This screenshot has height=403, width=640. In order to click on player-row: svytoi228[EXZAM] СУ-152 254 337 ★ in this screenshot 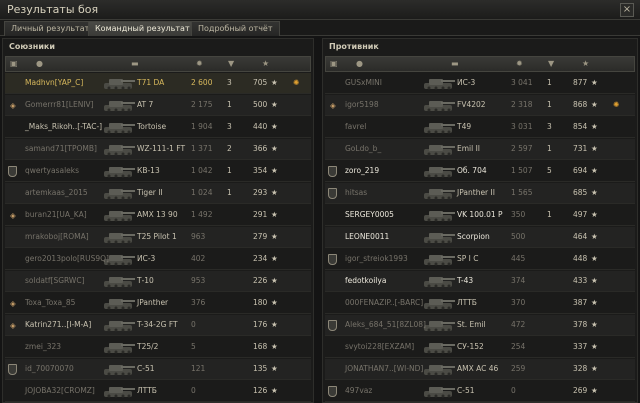, I will do `click(480, 347)`.